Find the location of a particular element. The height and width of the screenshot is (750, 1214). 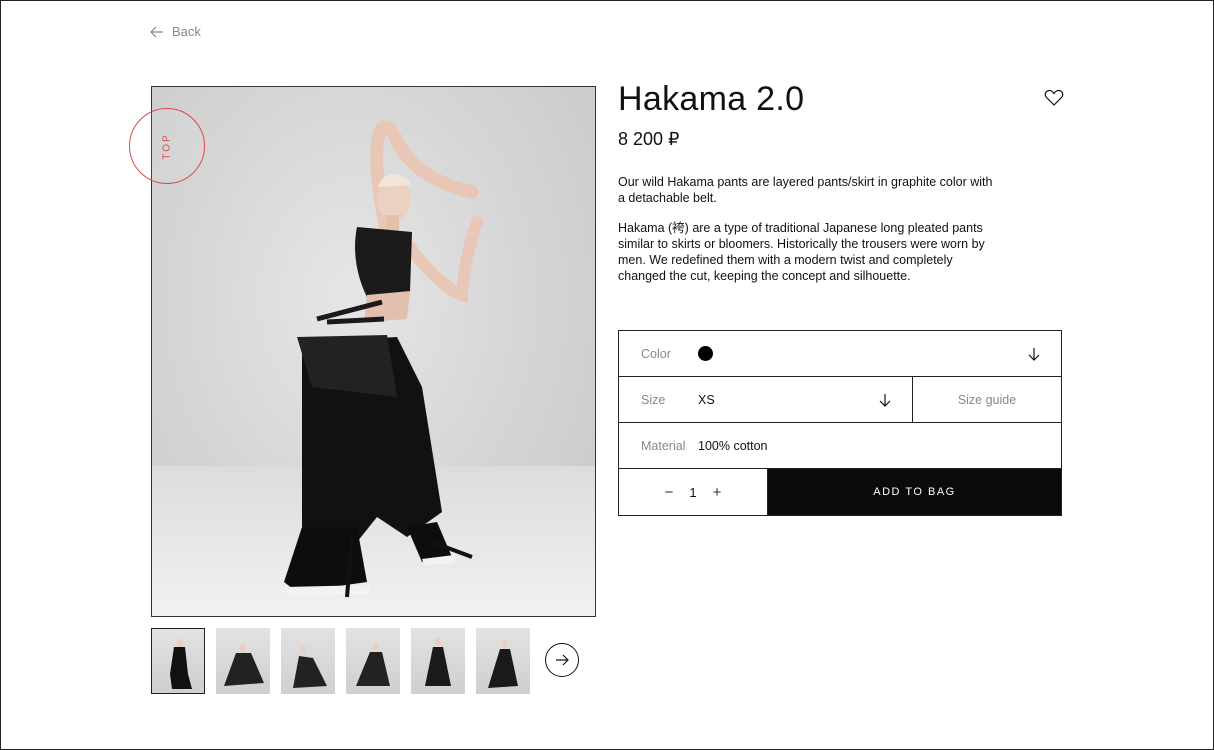

model-figure is located at coordinates (383, 359).